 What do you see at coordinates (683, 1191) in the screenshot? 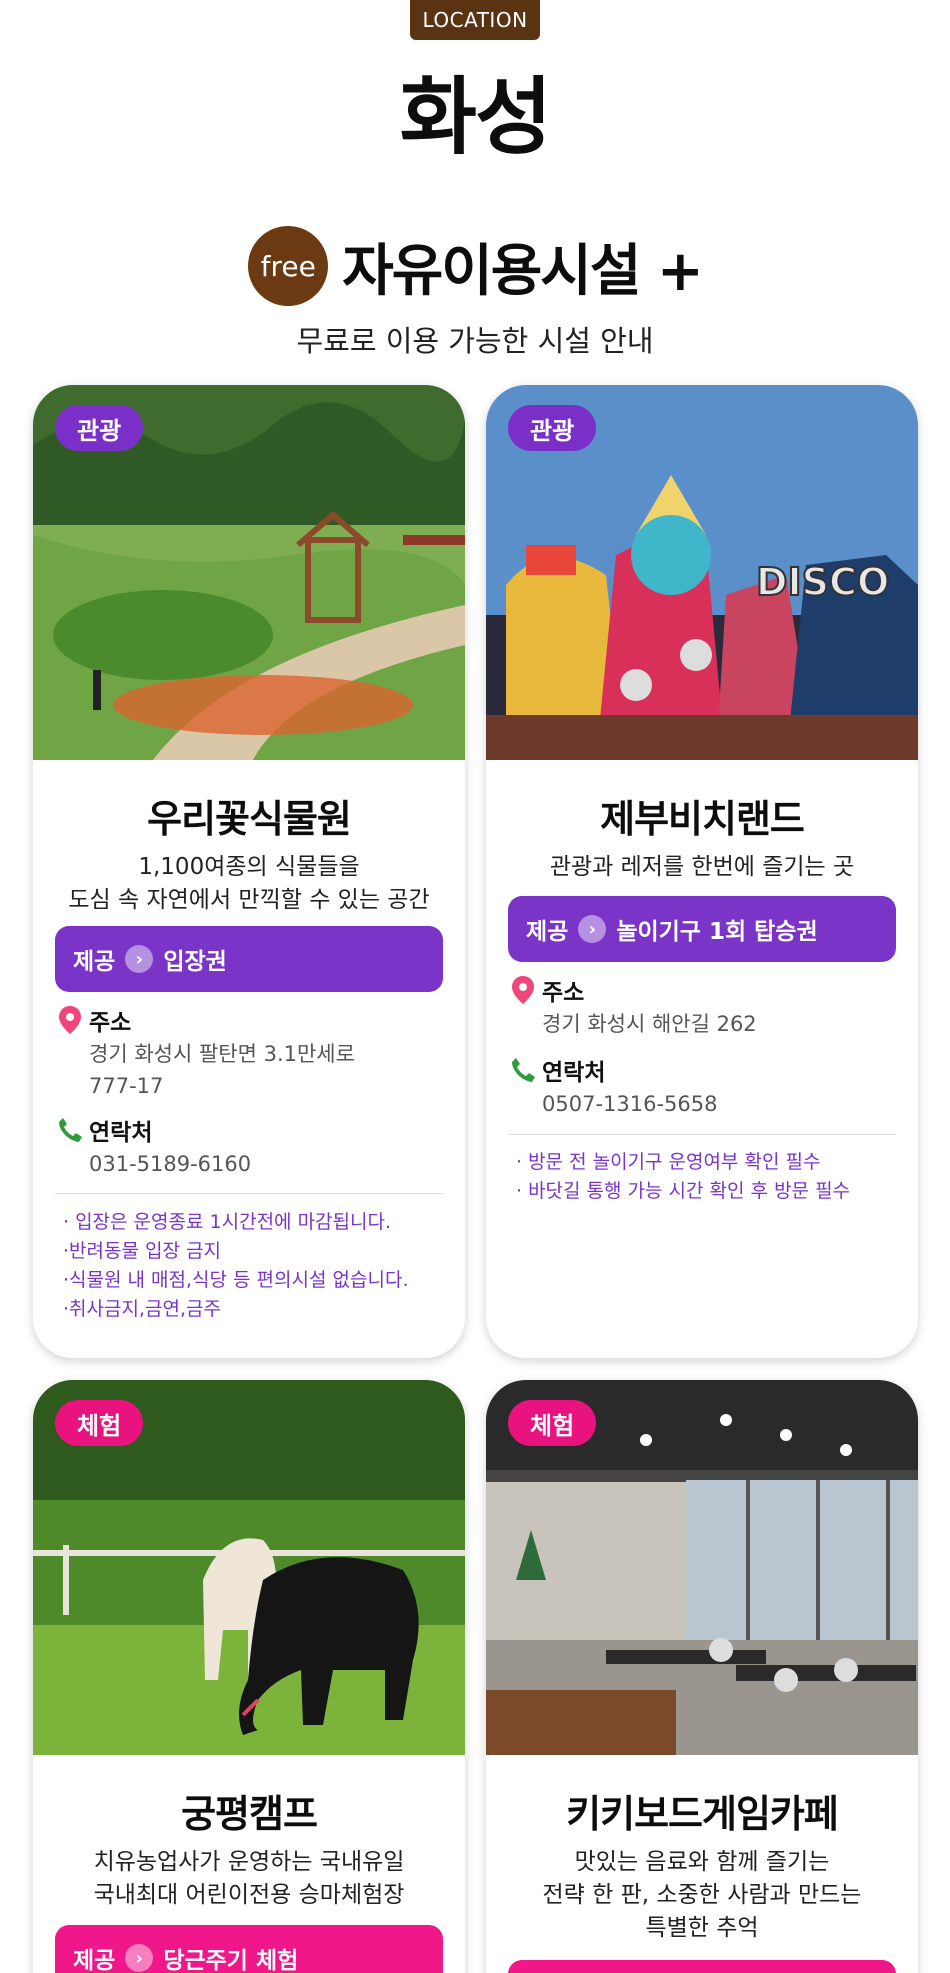
I see `note-item: · 바닷길 통행 가능 시간 확인 후 방문 필수` at bounding box center [683, 1191].